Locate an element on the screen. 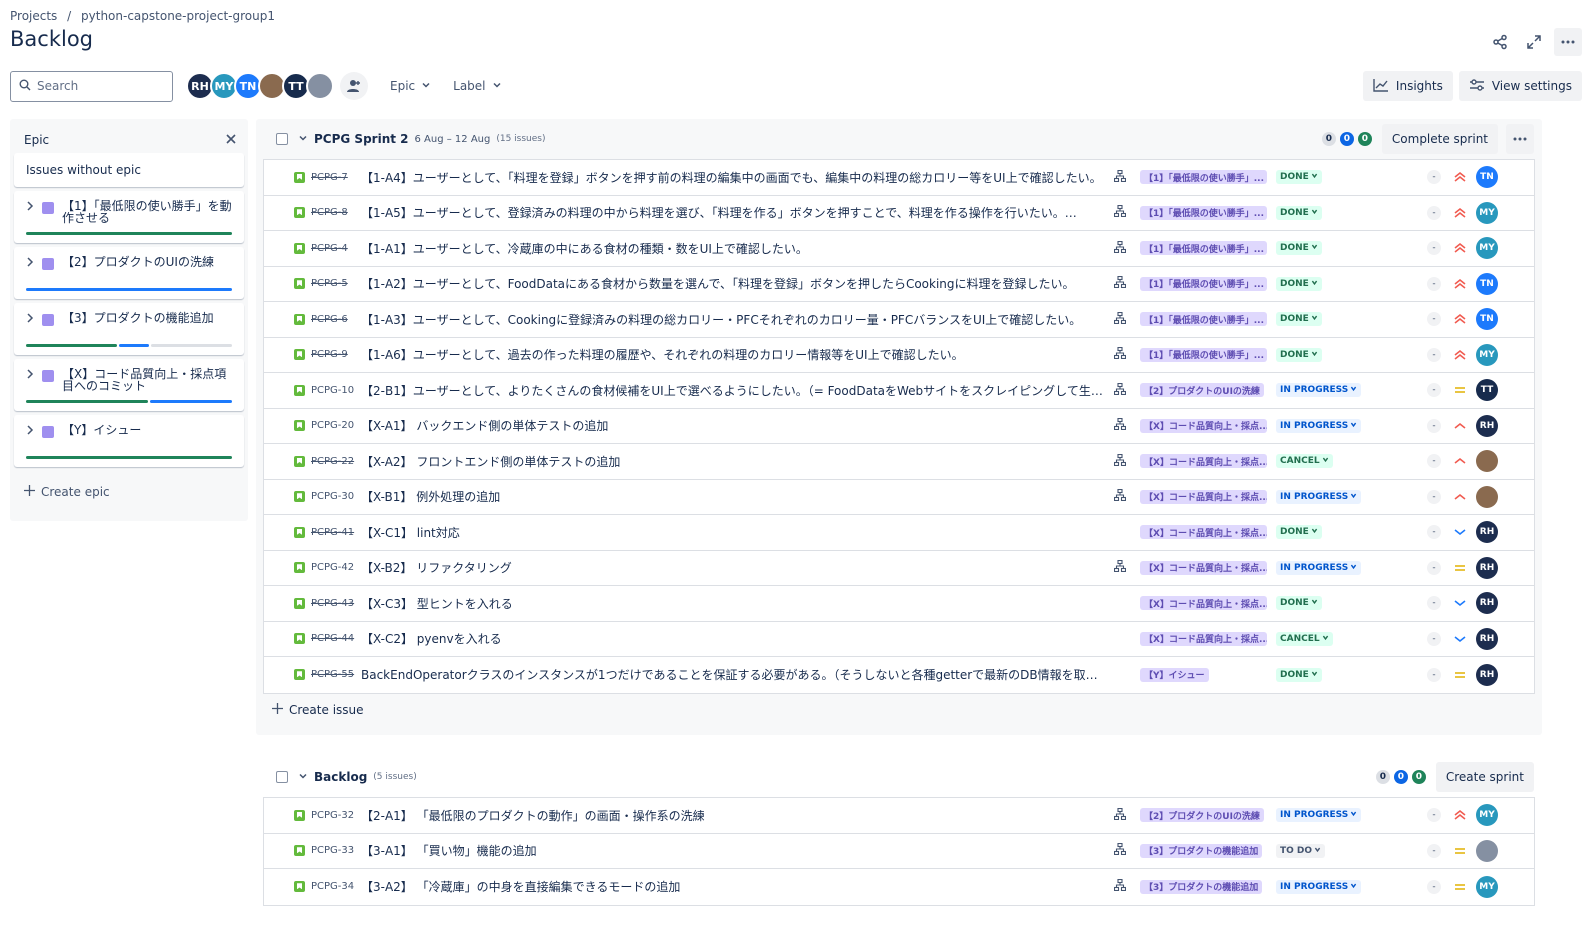 Image resolution: width=1592 pixels, height=929 pixels. assignee-avatar: TT is located at coordinates (1487, 390).